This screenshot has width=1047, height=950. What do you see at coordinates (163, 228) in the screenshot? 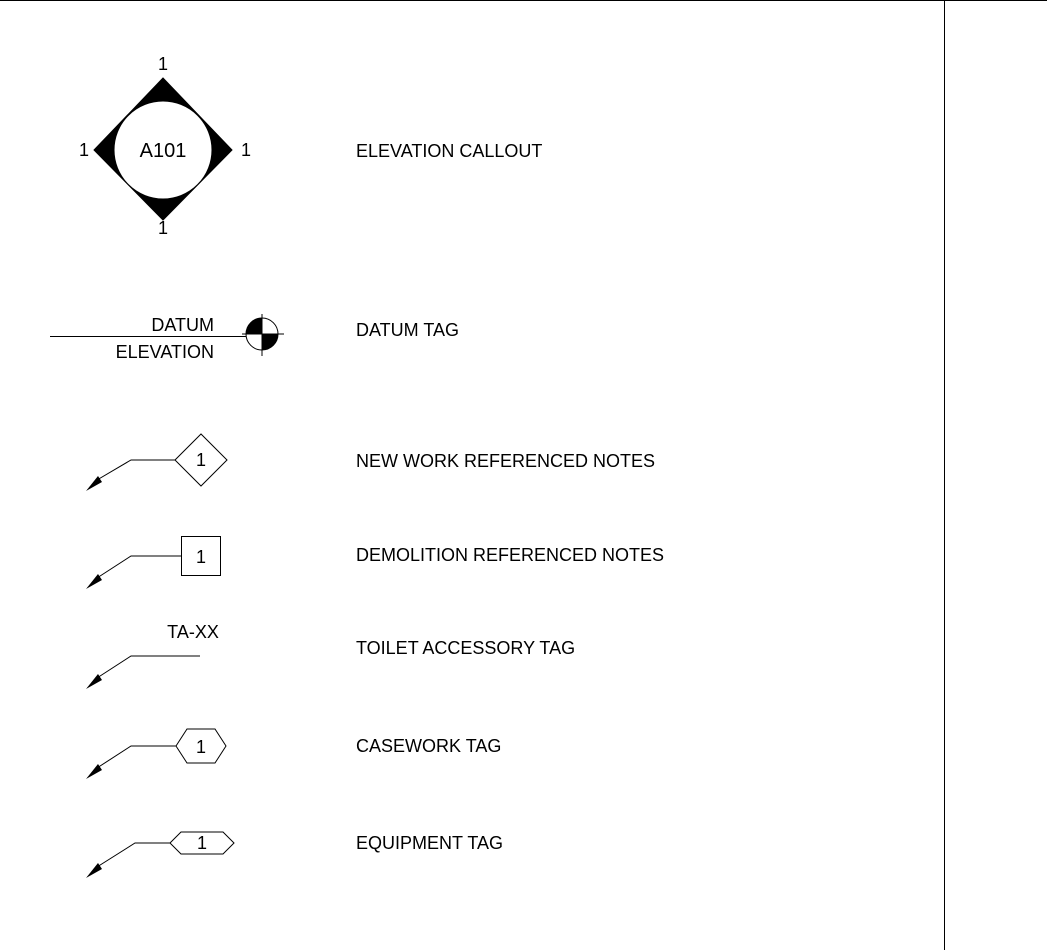
I see `callout-bottom-number: 1` at bounding box center [163, 228].